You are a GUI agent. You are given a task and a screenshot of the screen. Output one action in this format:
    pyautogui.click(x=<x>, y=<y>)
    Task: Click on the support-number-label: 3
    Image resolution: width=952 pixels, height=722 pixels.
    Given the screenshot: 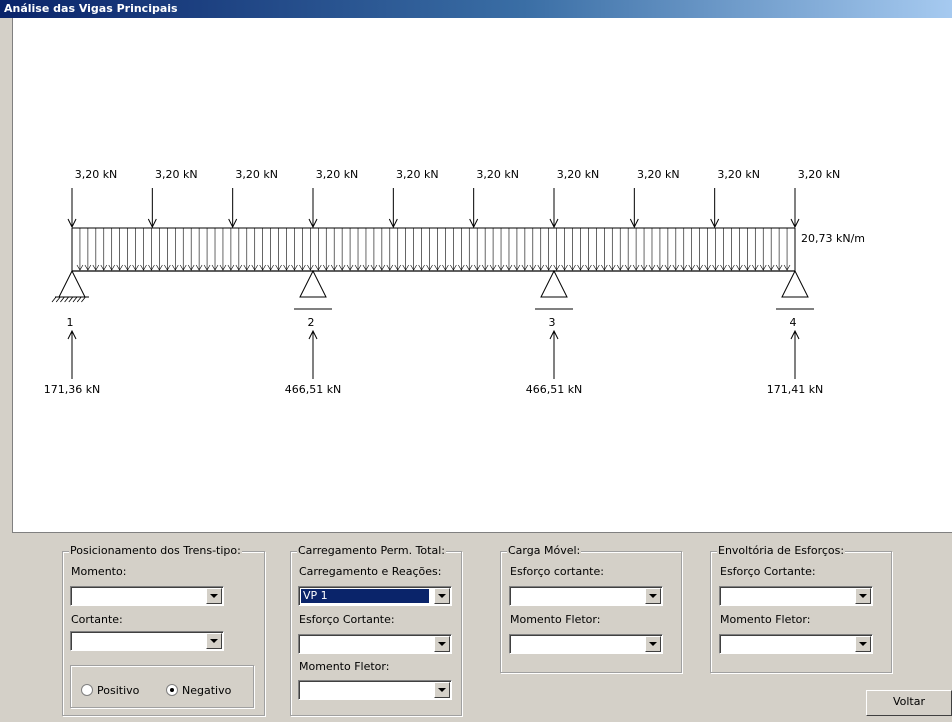 What is the action you would take?
    pyautogui.click(x=552, y=322)
    